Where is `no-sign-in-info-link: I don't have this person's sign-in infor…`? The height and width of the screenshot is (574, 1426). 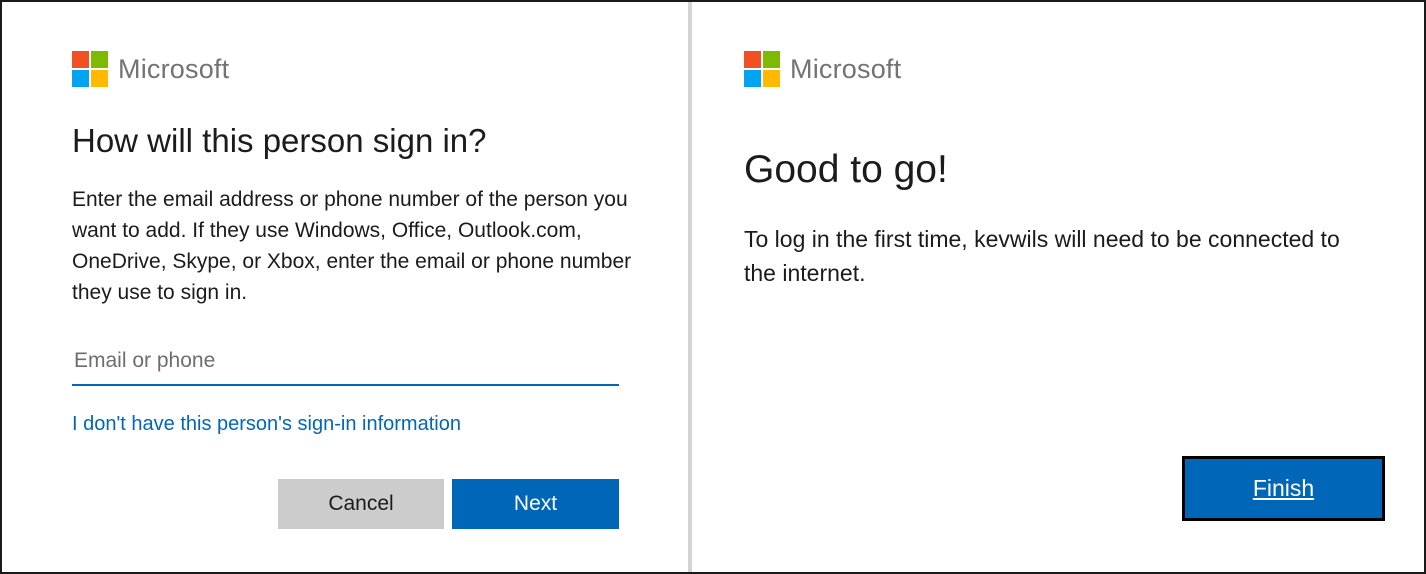 no-sign-in-info-link: I don't have this person's sign-in infor… is located at coordinates (266, 424).